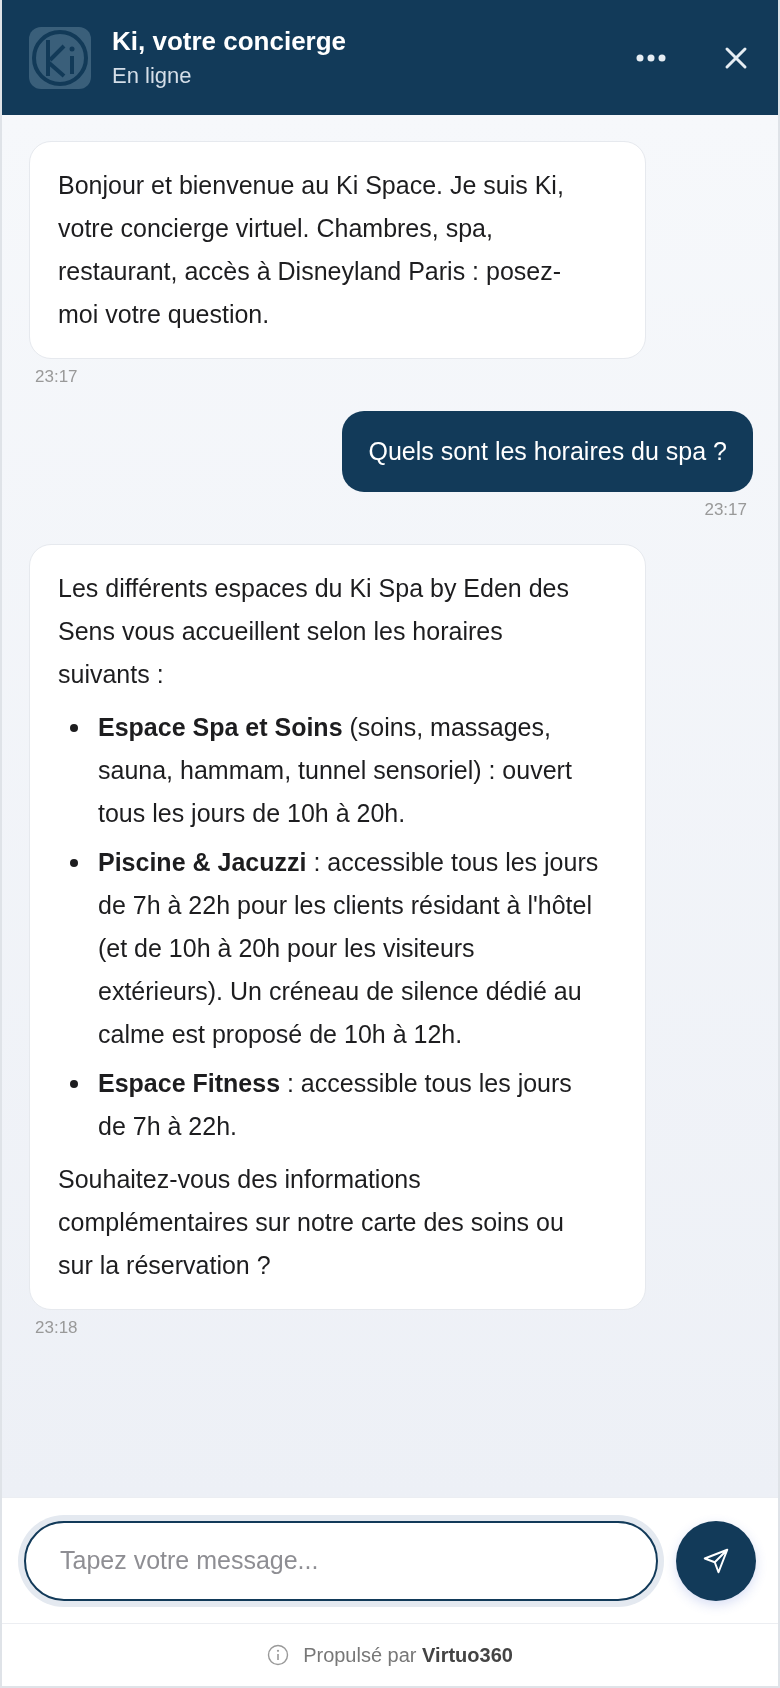  I want to click on send-button, so click(716, 1560).